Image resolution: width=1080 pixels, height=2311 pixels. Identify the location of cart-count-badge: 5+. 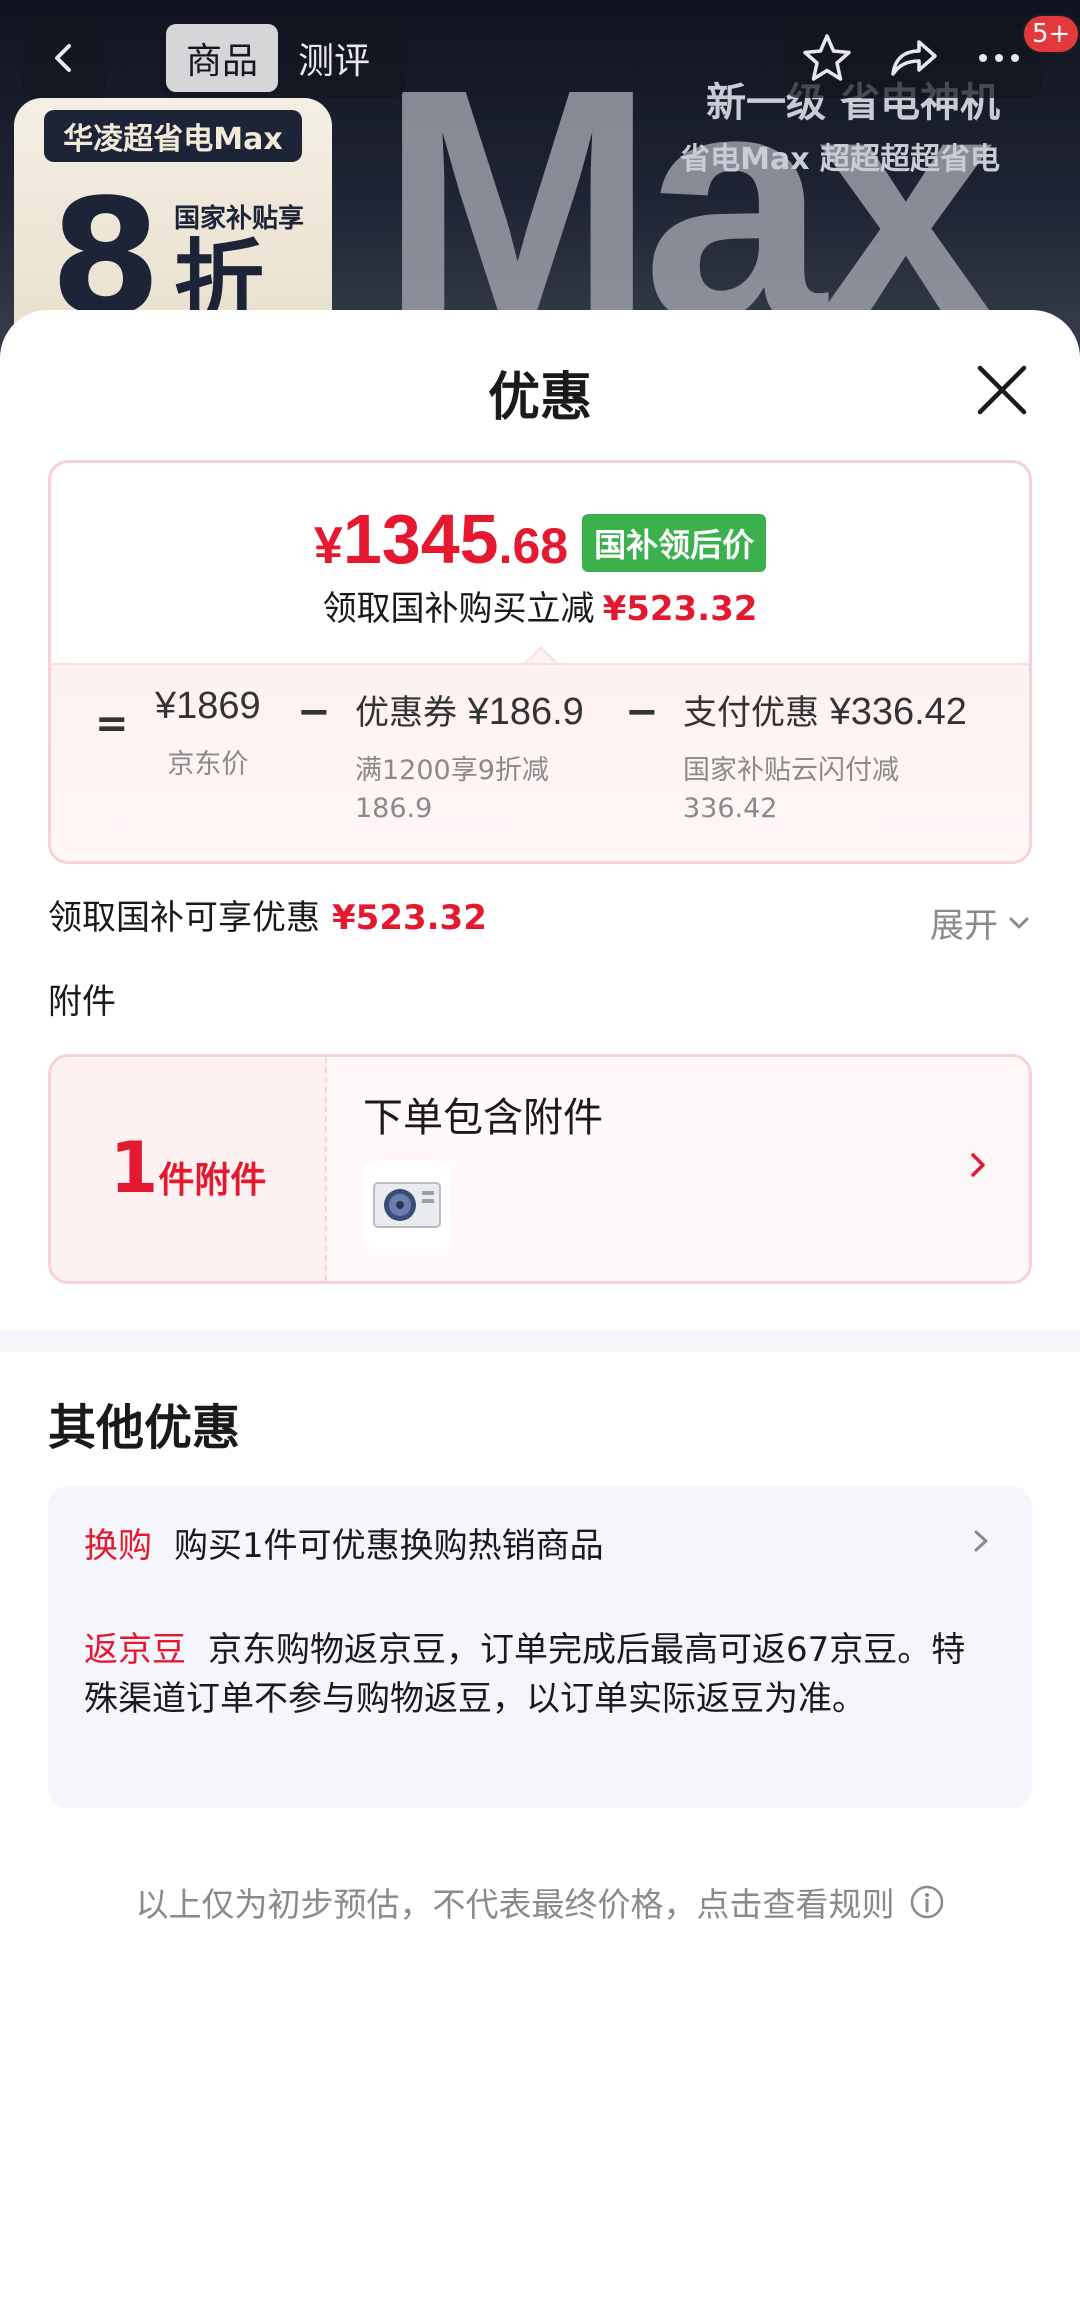
(1051, 34).